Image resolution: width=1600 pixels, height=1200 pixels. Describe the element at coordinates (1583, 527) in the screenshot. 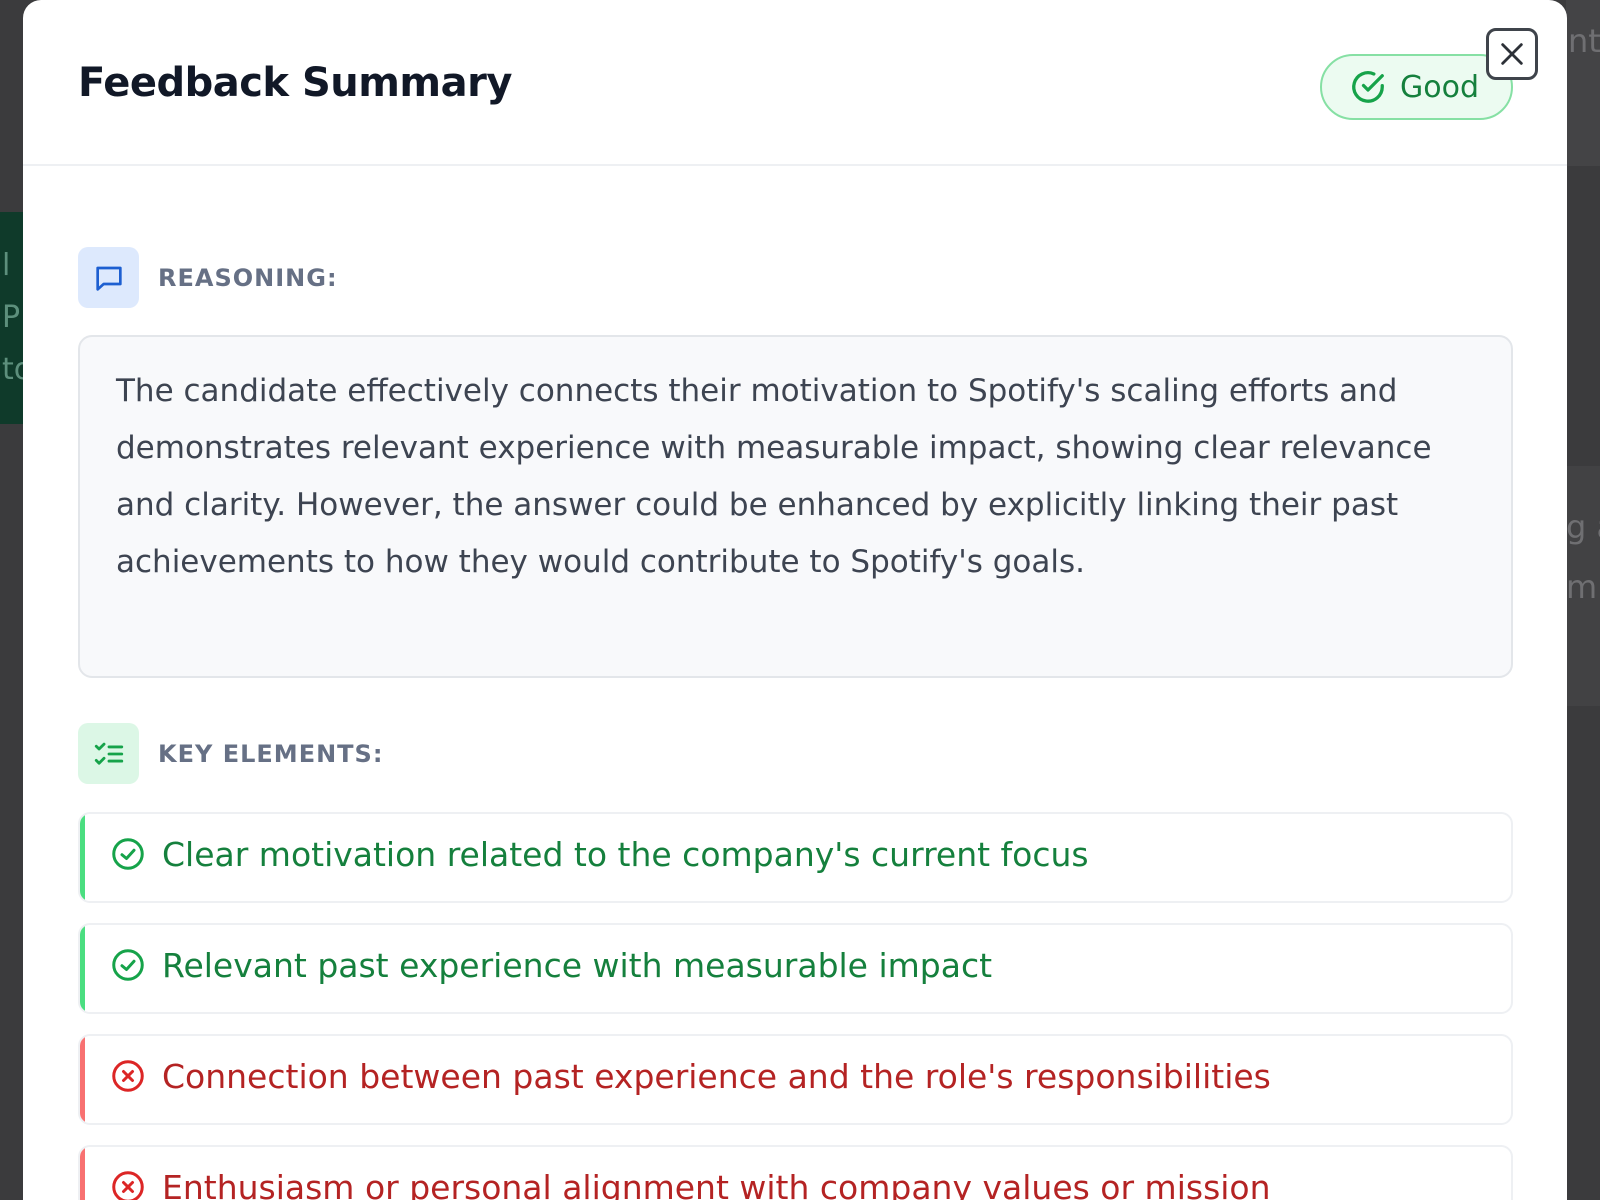

I see `background-right-line: g a` at that location.